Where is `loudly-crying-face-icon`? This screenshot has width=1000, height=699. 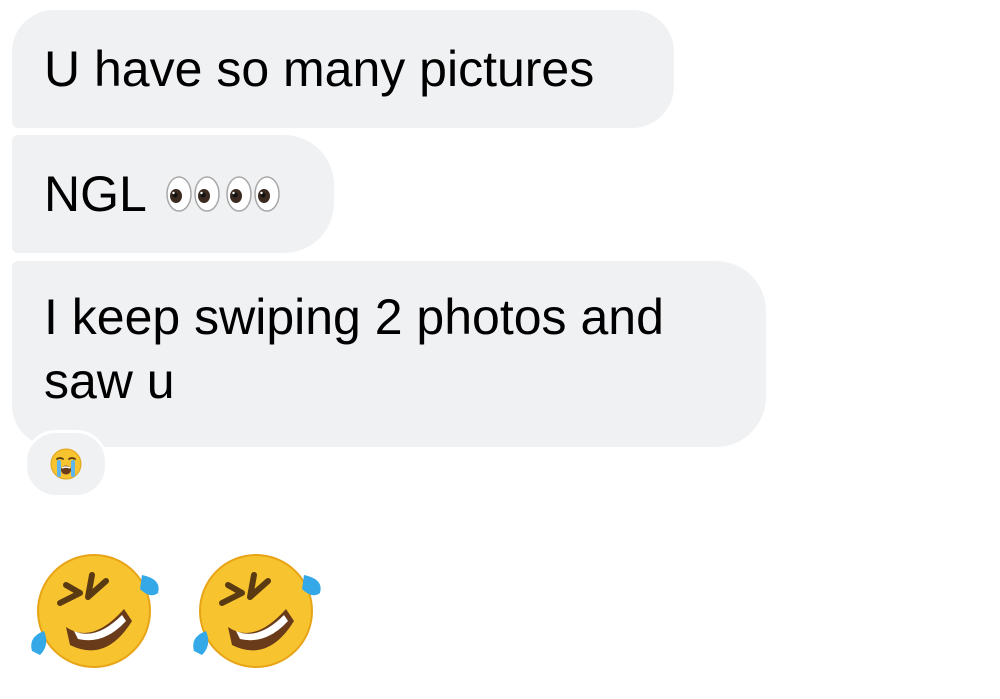
loudly-crying-face-icon is located at coordinates (66, 464).